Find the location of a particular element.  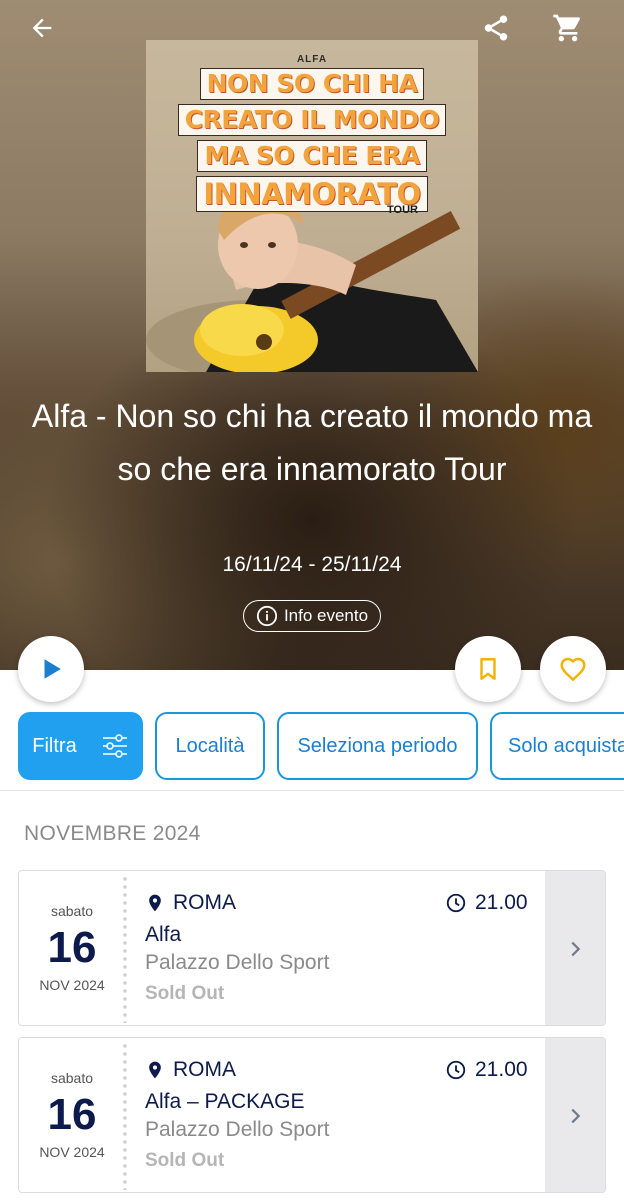

period-filter-chip: Seleziona periodo is located at coordinates (377, 746).